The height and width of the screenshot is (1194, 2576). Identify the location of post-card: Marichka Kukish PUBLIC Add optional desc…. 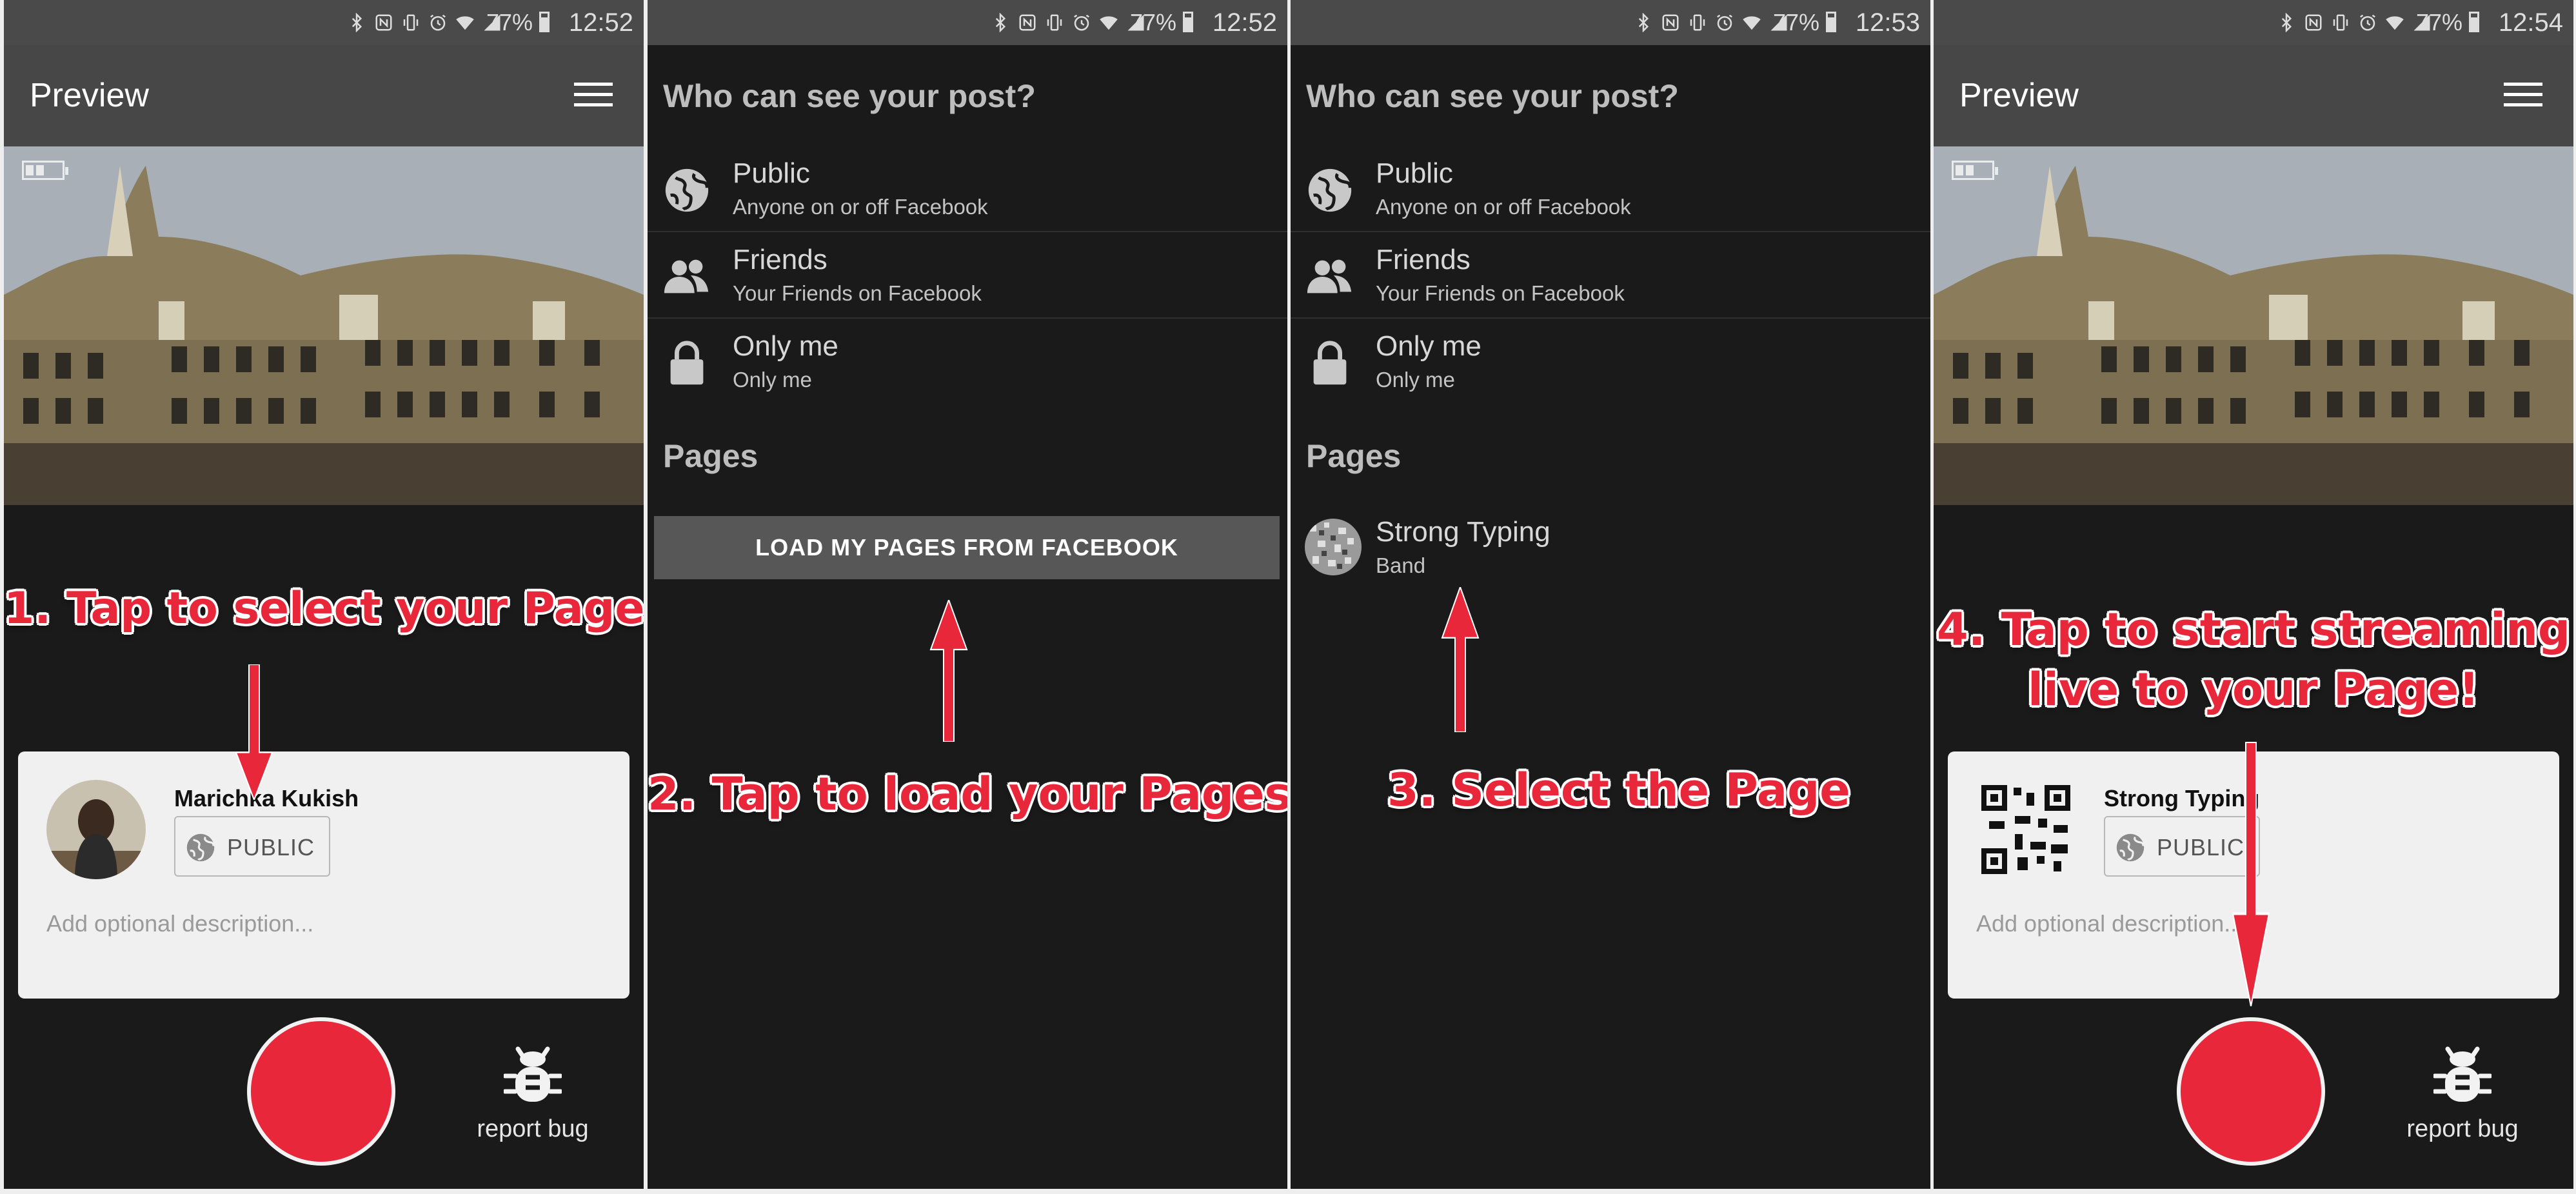
(323, 875).